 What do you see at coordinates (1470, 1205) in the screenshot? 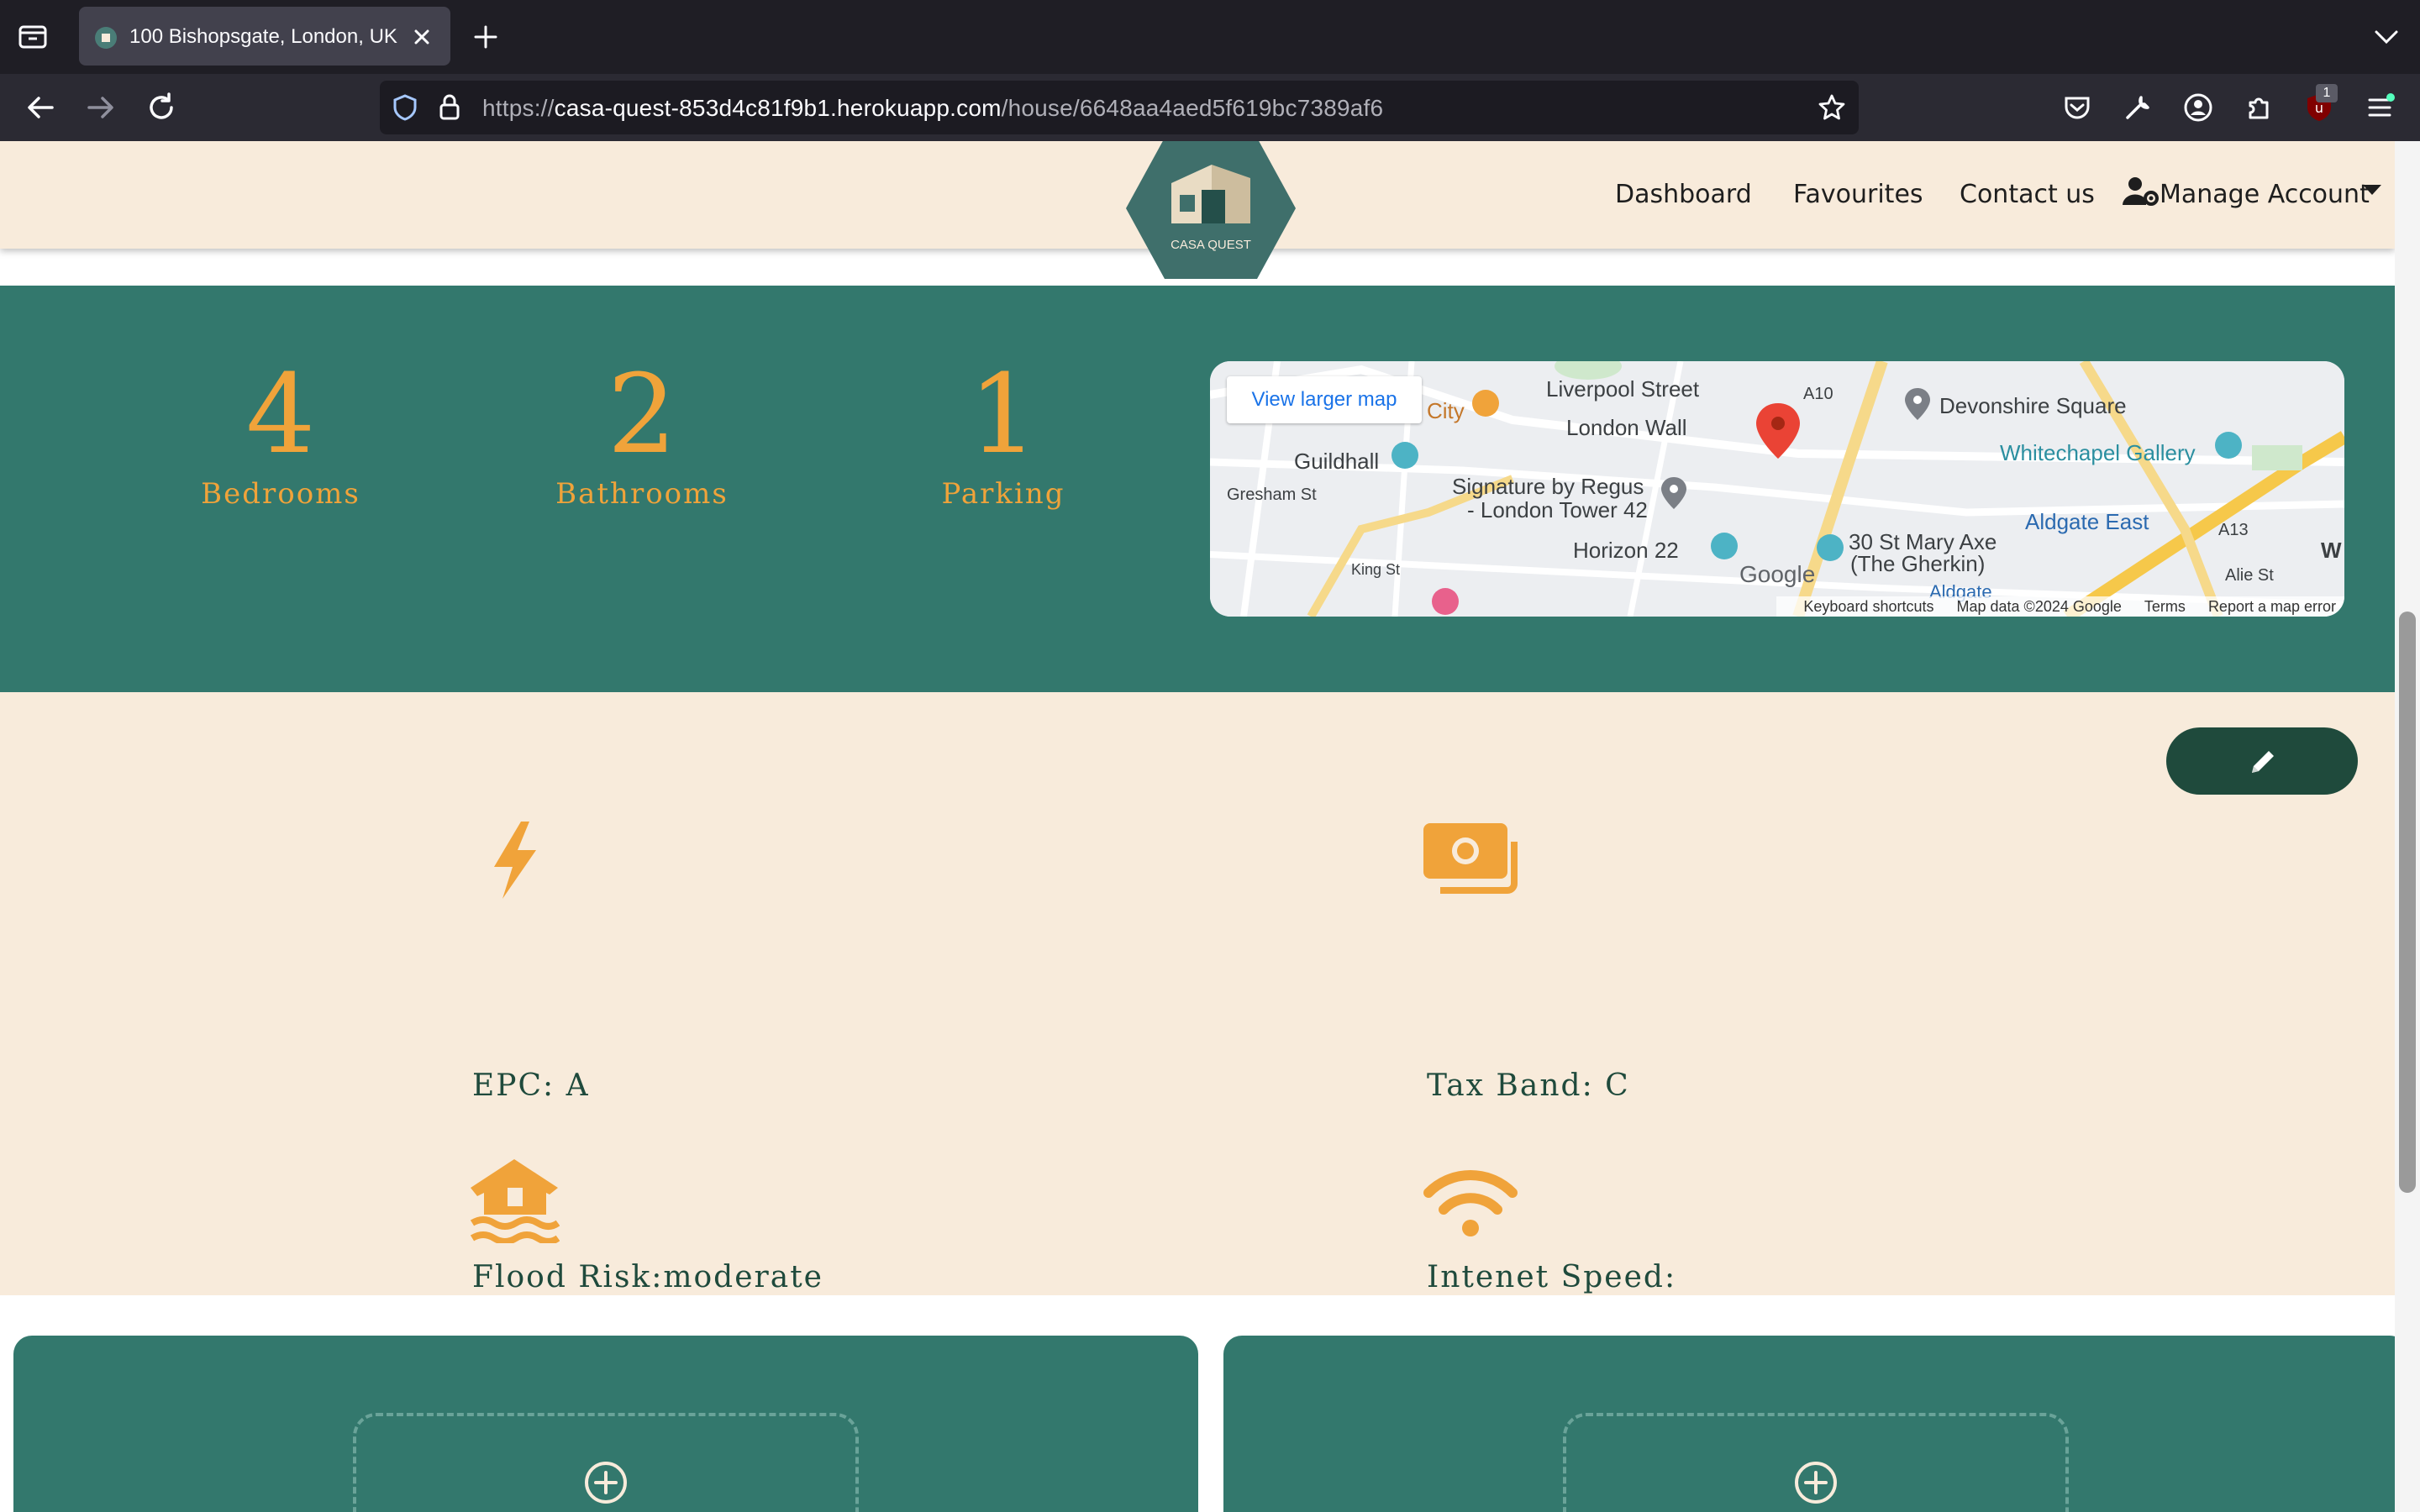
I see `wifi-icon` at bounding box center [1470, 1205].